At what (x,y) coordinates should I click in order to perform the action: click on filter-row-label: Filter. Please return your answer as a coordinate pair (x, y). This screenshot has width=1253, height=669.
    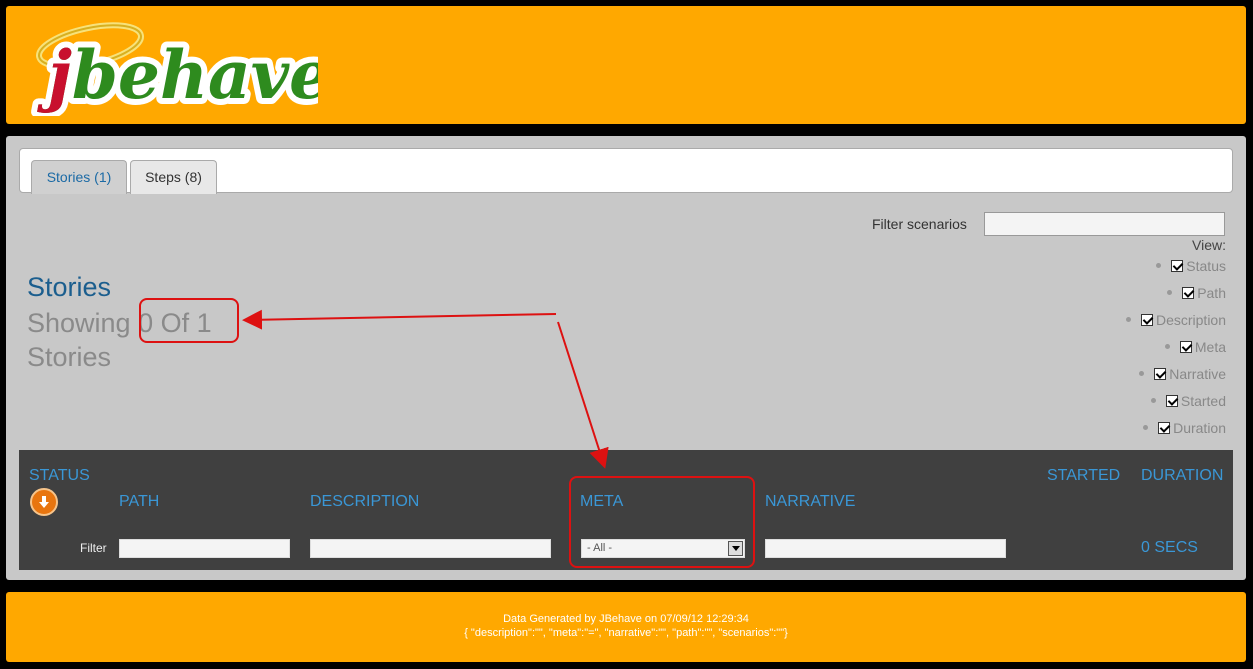
    Looking at the image, I should click on (93, 548).